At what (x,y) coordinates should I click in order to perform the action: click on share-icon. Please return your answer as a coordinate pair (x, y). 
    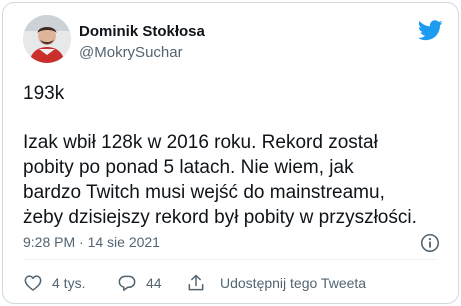
    Looking at the image, I should click on (196, 282).